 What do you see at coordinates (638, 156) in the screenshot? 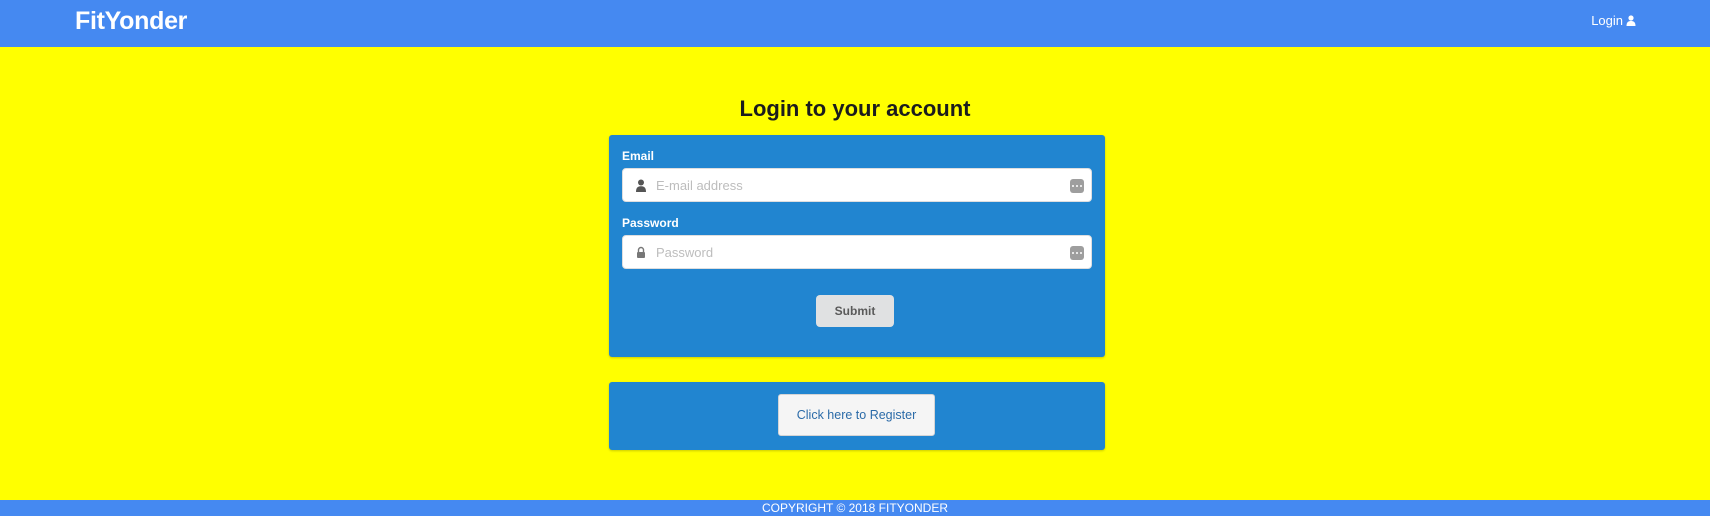
I see `email-label: Email` at bounding box center [638, 156].